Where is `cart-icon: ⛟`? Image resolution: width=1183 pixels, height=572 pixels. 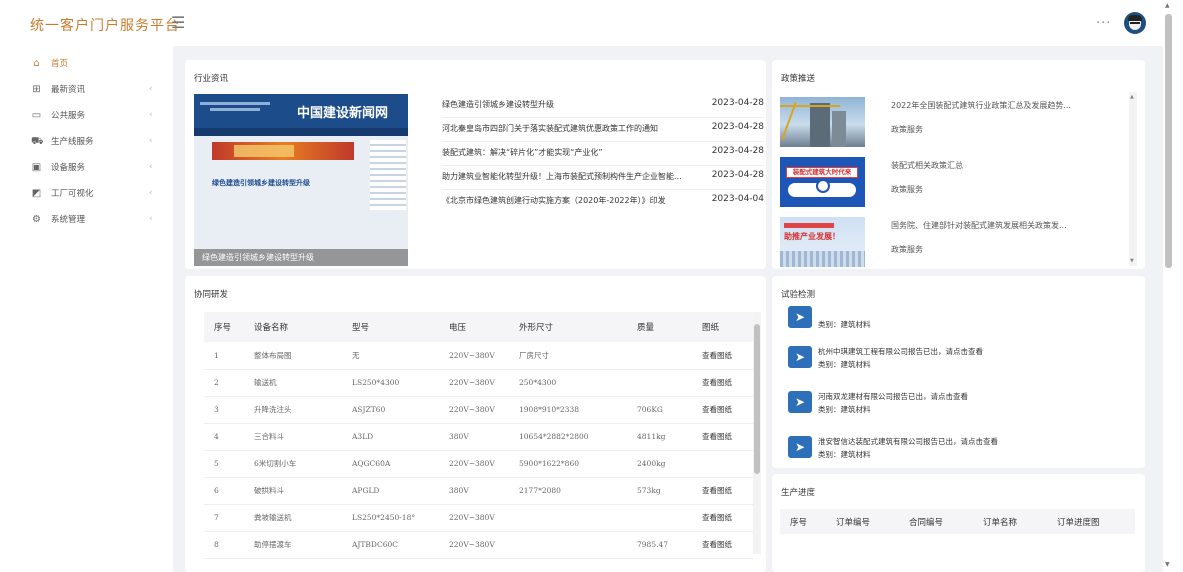 cart-icon: ⛟ is located at coordinates (37, 141).